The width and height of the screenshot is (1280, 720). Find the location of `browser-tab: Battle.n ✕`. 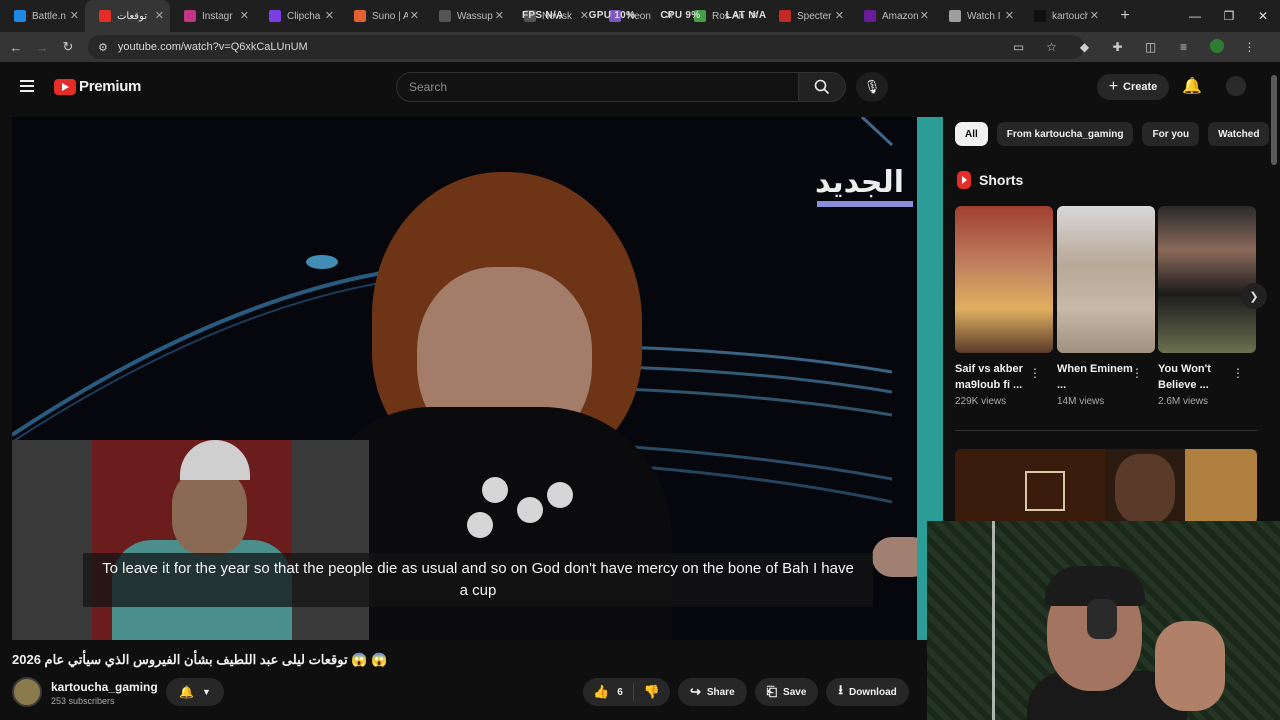

browser-tab: Battle.n ✕ is located at coordinates (42, 16).